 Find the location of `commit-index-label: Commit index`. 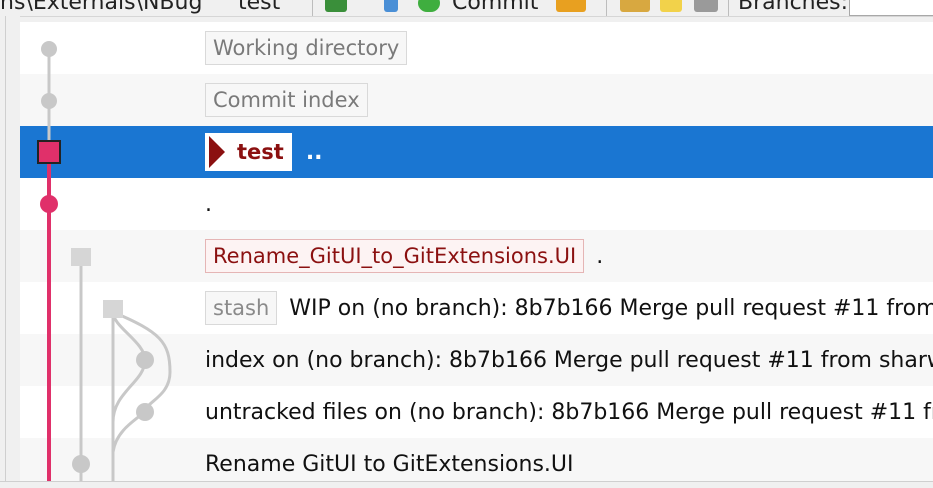

commit-index-label: Commit index is located at coordinates (286, 100).